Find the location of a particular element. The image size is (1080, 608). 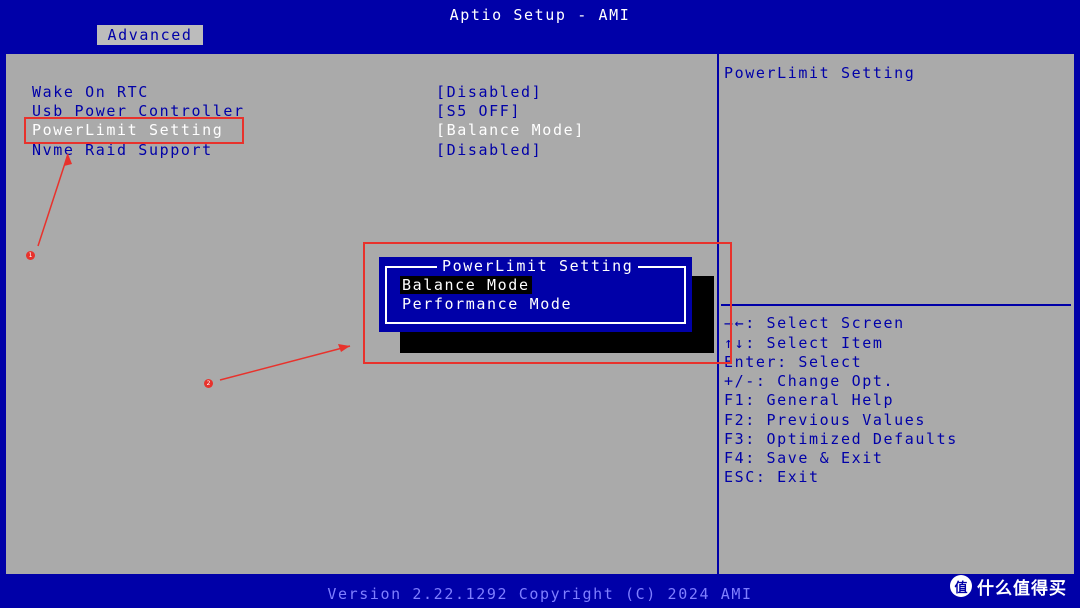

annotation-box-setting is located at coordinates (134, 130).